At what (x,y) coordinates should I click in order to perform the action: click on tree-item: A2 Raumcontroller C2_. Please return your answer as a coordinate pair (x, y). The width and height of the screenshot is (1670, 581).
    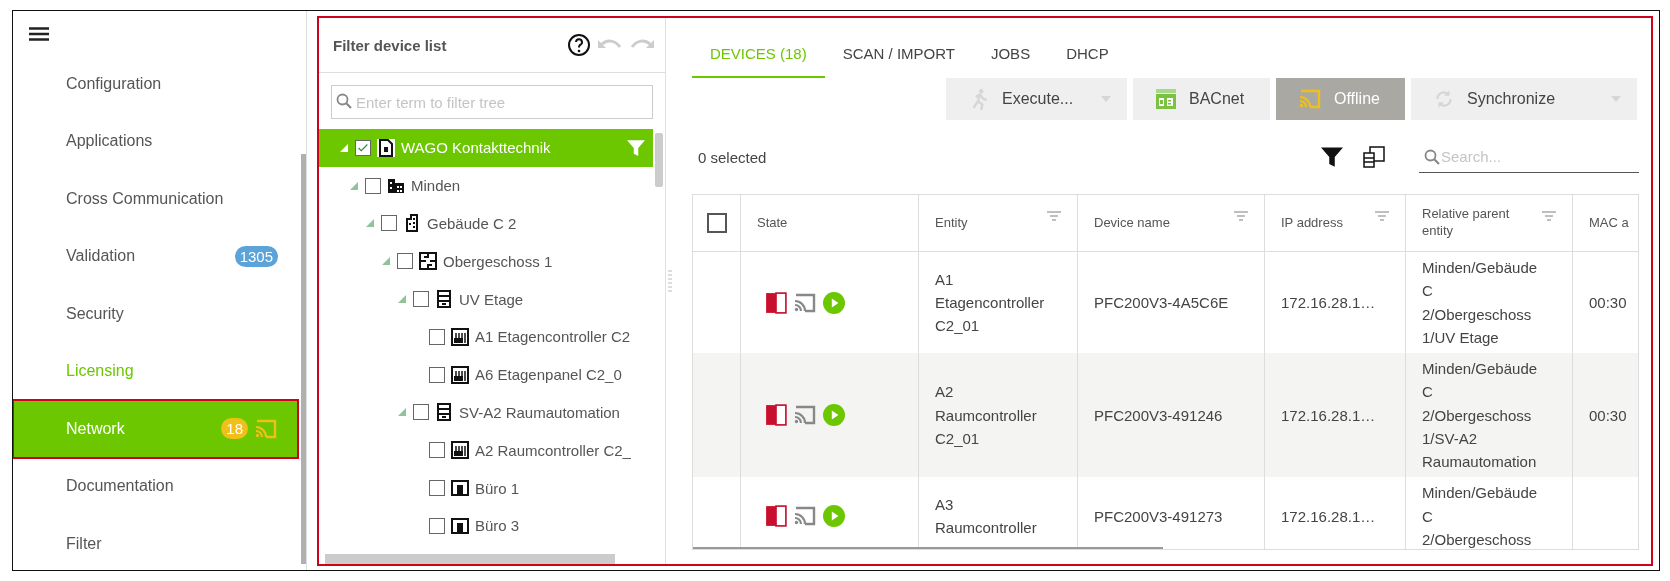
    Looking at the image, I should click on (564, 450).